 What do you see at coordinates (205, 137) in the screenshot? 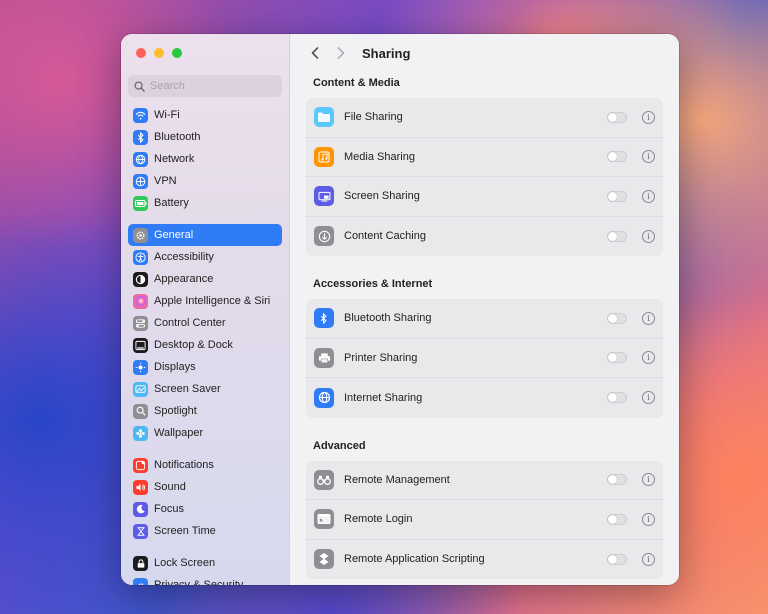
I see `sidebar-item-bluetooth: Bluetooth` at bounding box center [205, 137].